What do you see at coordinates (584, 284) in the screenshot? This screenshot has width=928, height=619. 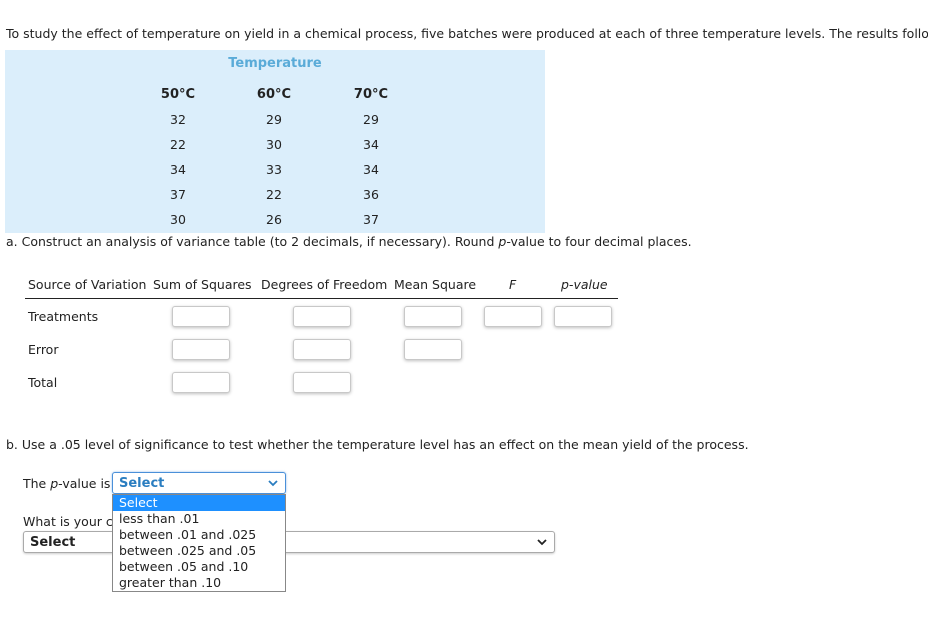 I see `header-pvalue: p-value` at bounding box center [584, 284].